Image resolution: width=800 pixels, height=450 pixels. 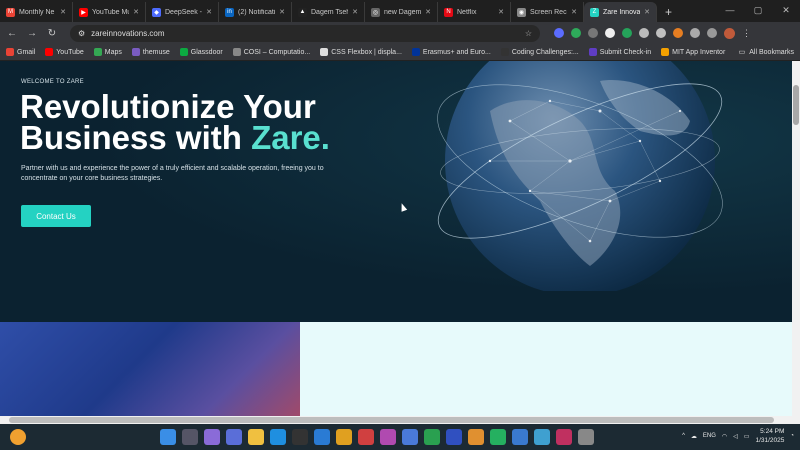 I want to click on bookmark-favicon-icon, so click(x=97, y=52).